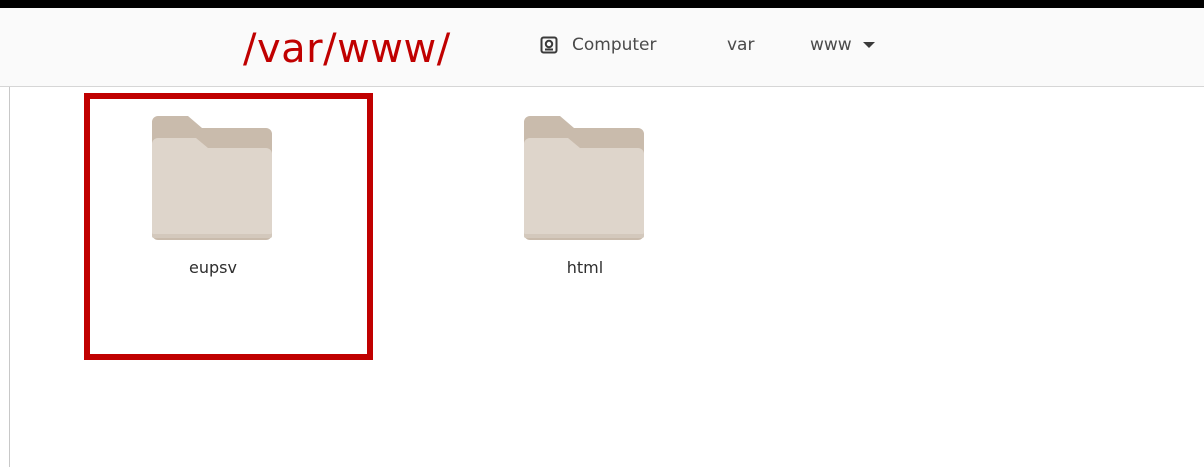  I want to click on folder-label: html, so click(585, 267).